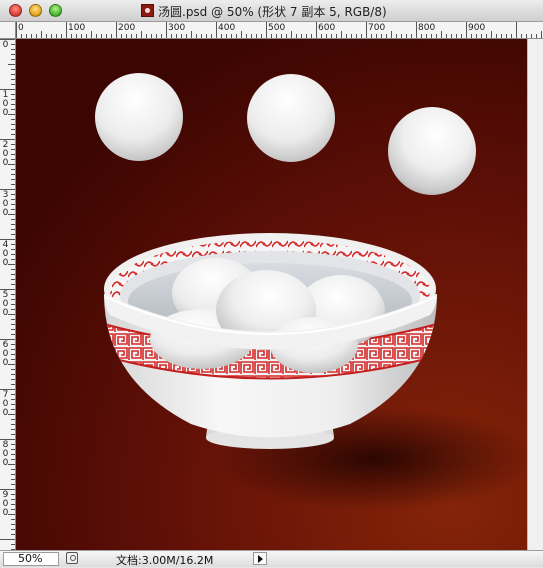  I want to click on zoom-window-button, so click(55, 10).